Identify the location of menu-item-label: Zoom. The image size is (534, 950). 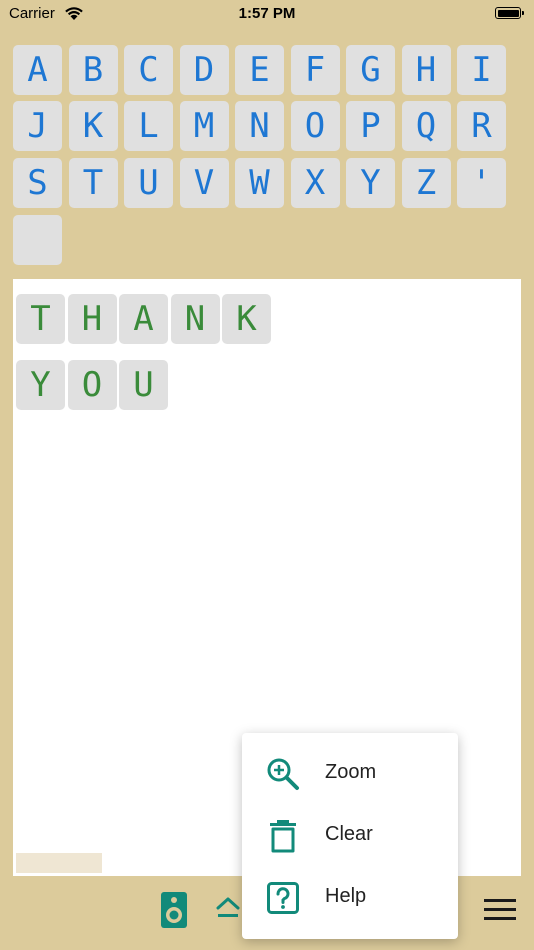
(351, 772).